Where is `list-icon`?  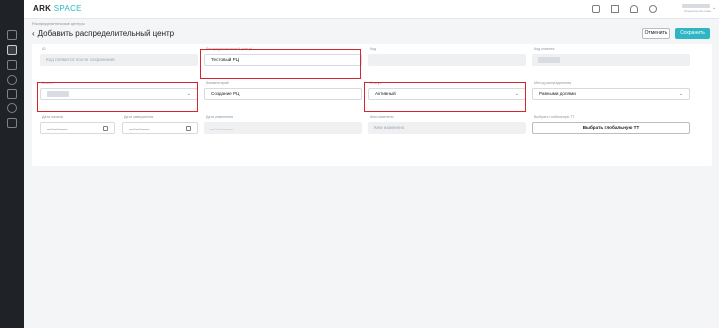
list-icon is located at coordinates (12, 94).